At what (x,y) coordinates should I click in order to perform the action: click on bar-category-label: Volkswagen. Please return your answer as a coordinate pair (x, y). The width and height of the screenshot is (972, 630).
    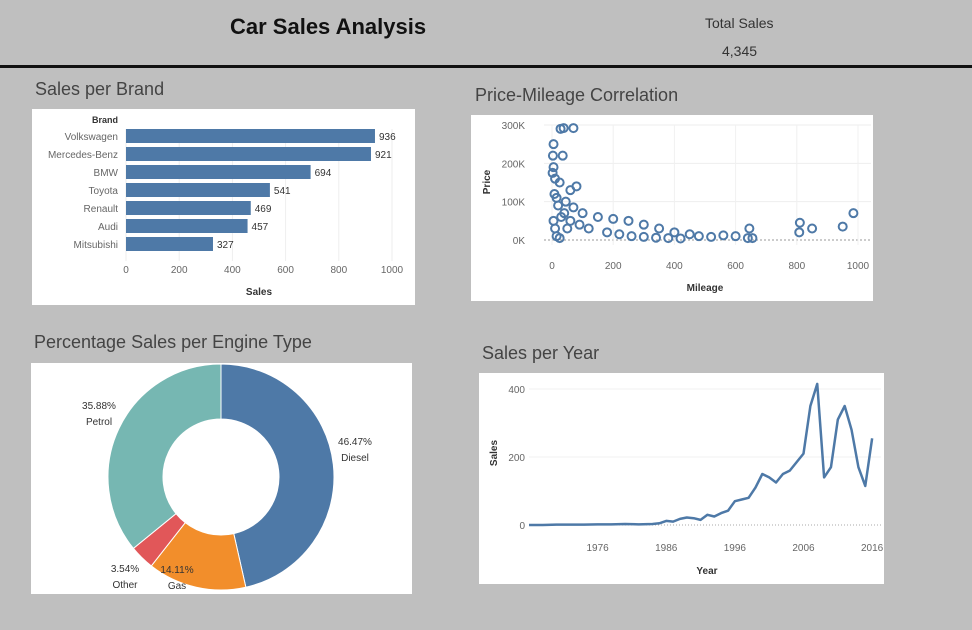
    Looking at the image, I should click on (91, 137).